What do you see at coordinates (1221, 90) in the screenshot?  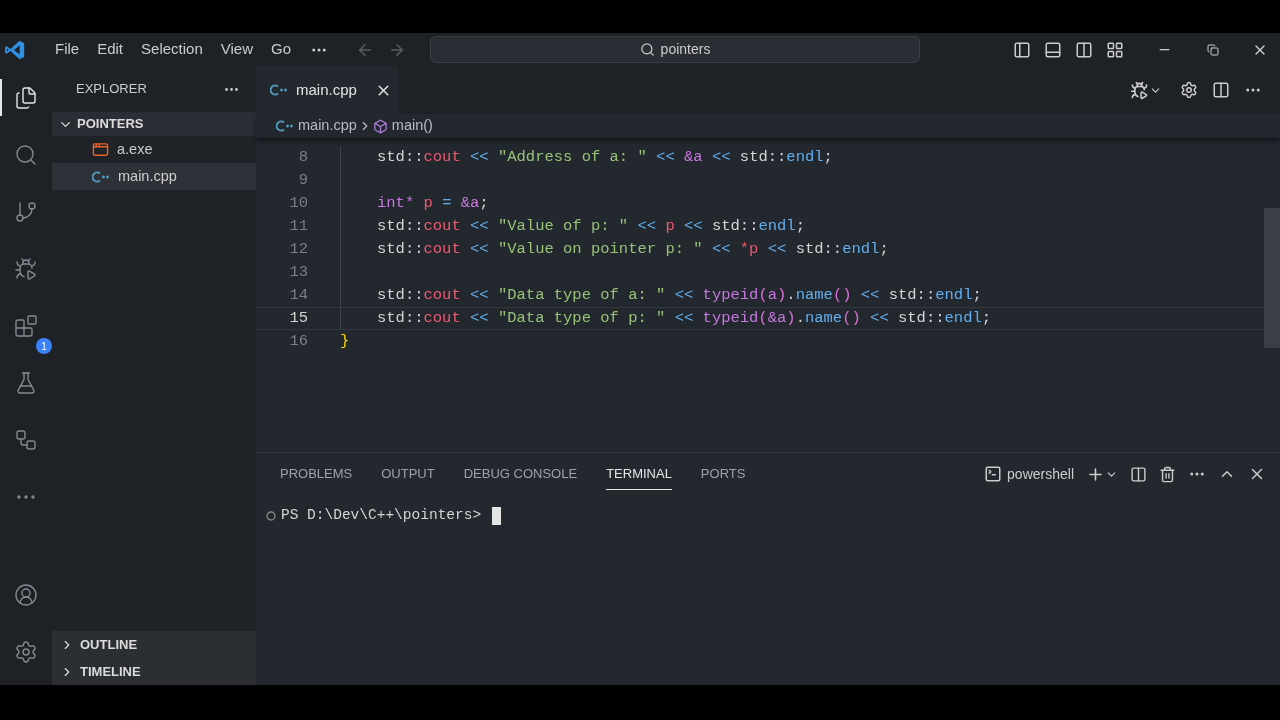 I see `split-editor-icon` at bounding box center [1221, 90].